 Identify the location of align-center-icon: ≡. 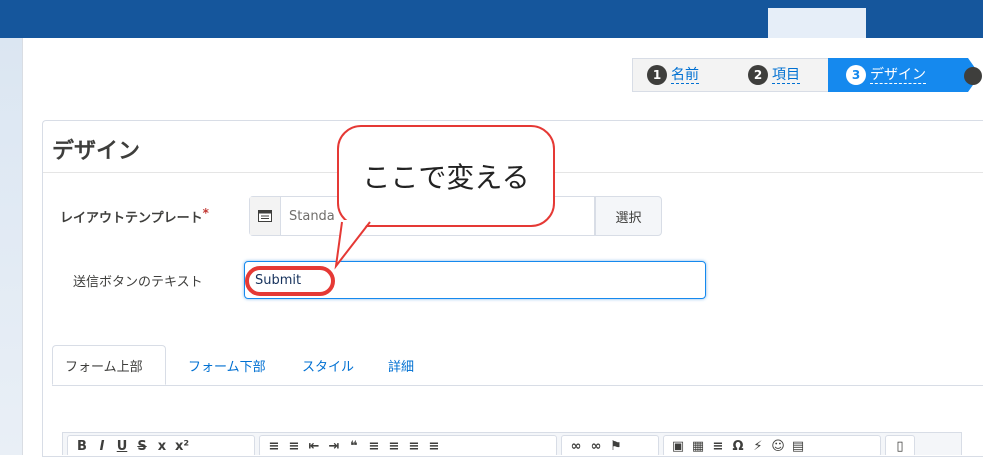
(394, 446).